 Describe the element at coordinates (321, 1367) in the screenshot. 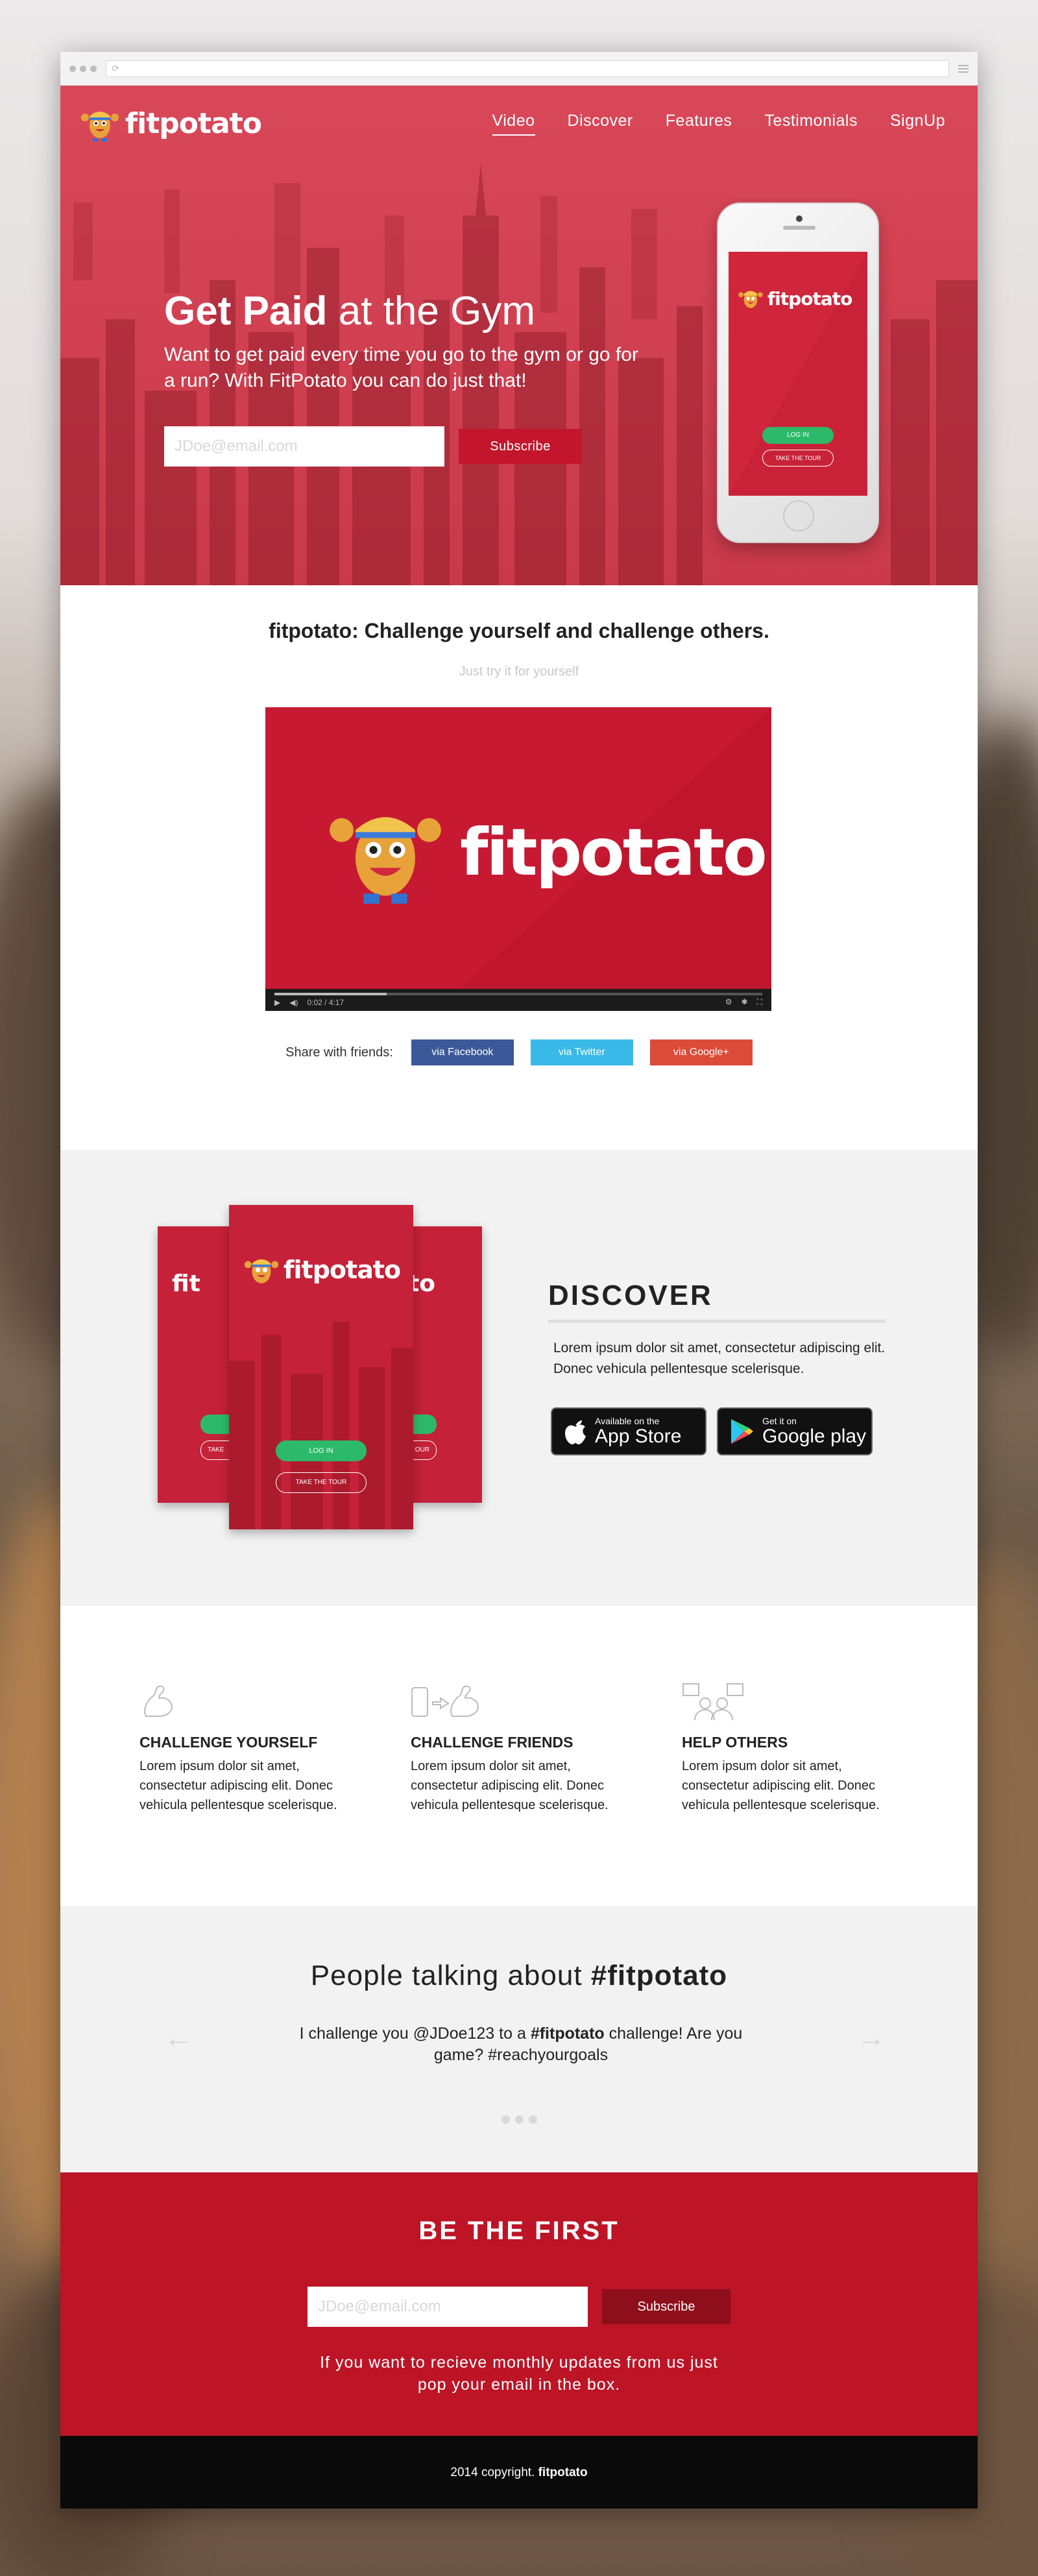

I see `app-screen-card-center: fitpotato LOG IN TAKE THE TOUR` at that location.